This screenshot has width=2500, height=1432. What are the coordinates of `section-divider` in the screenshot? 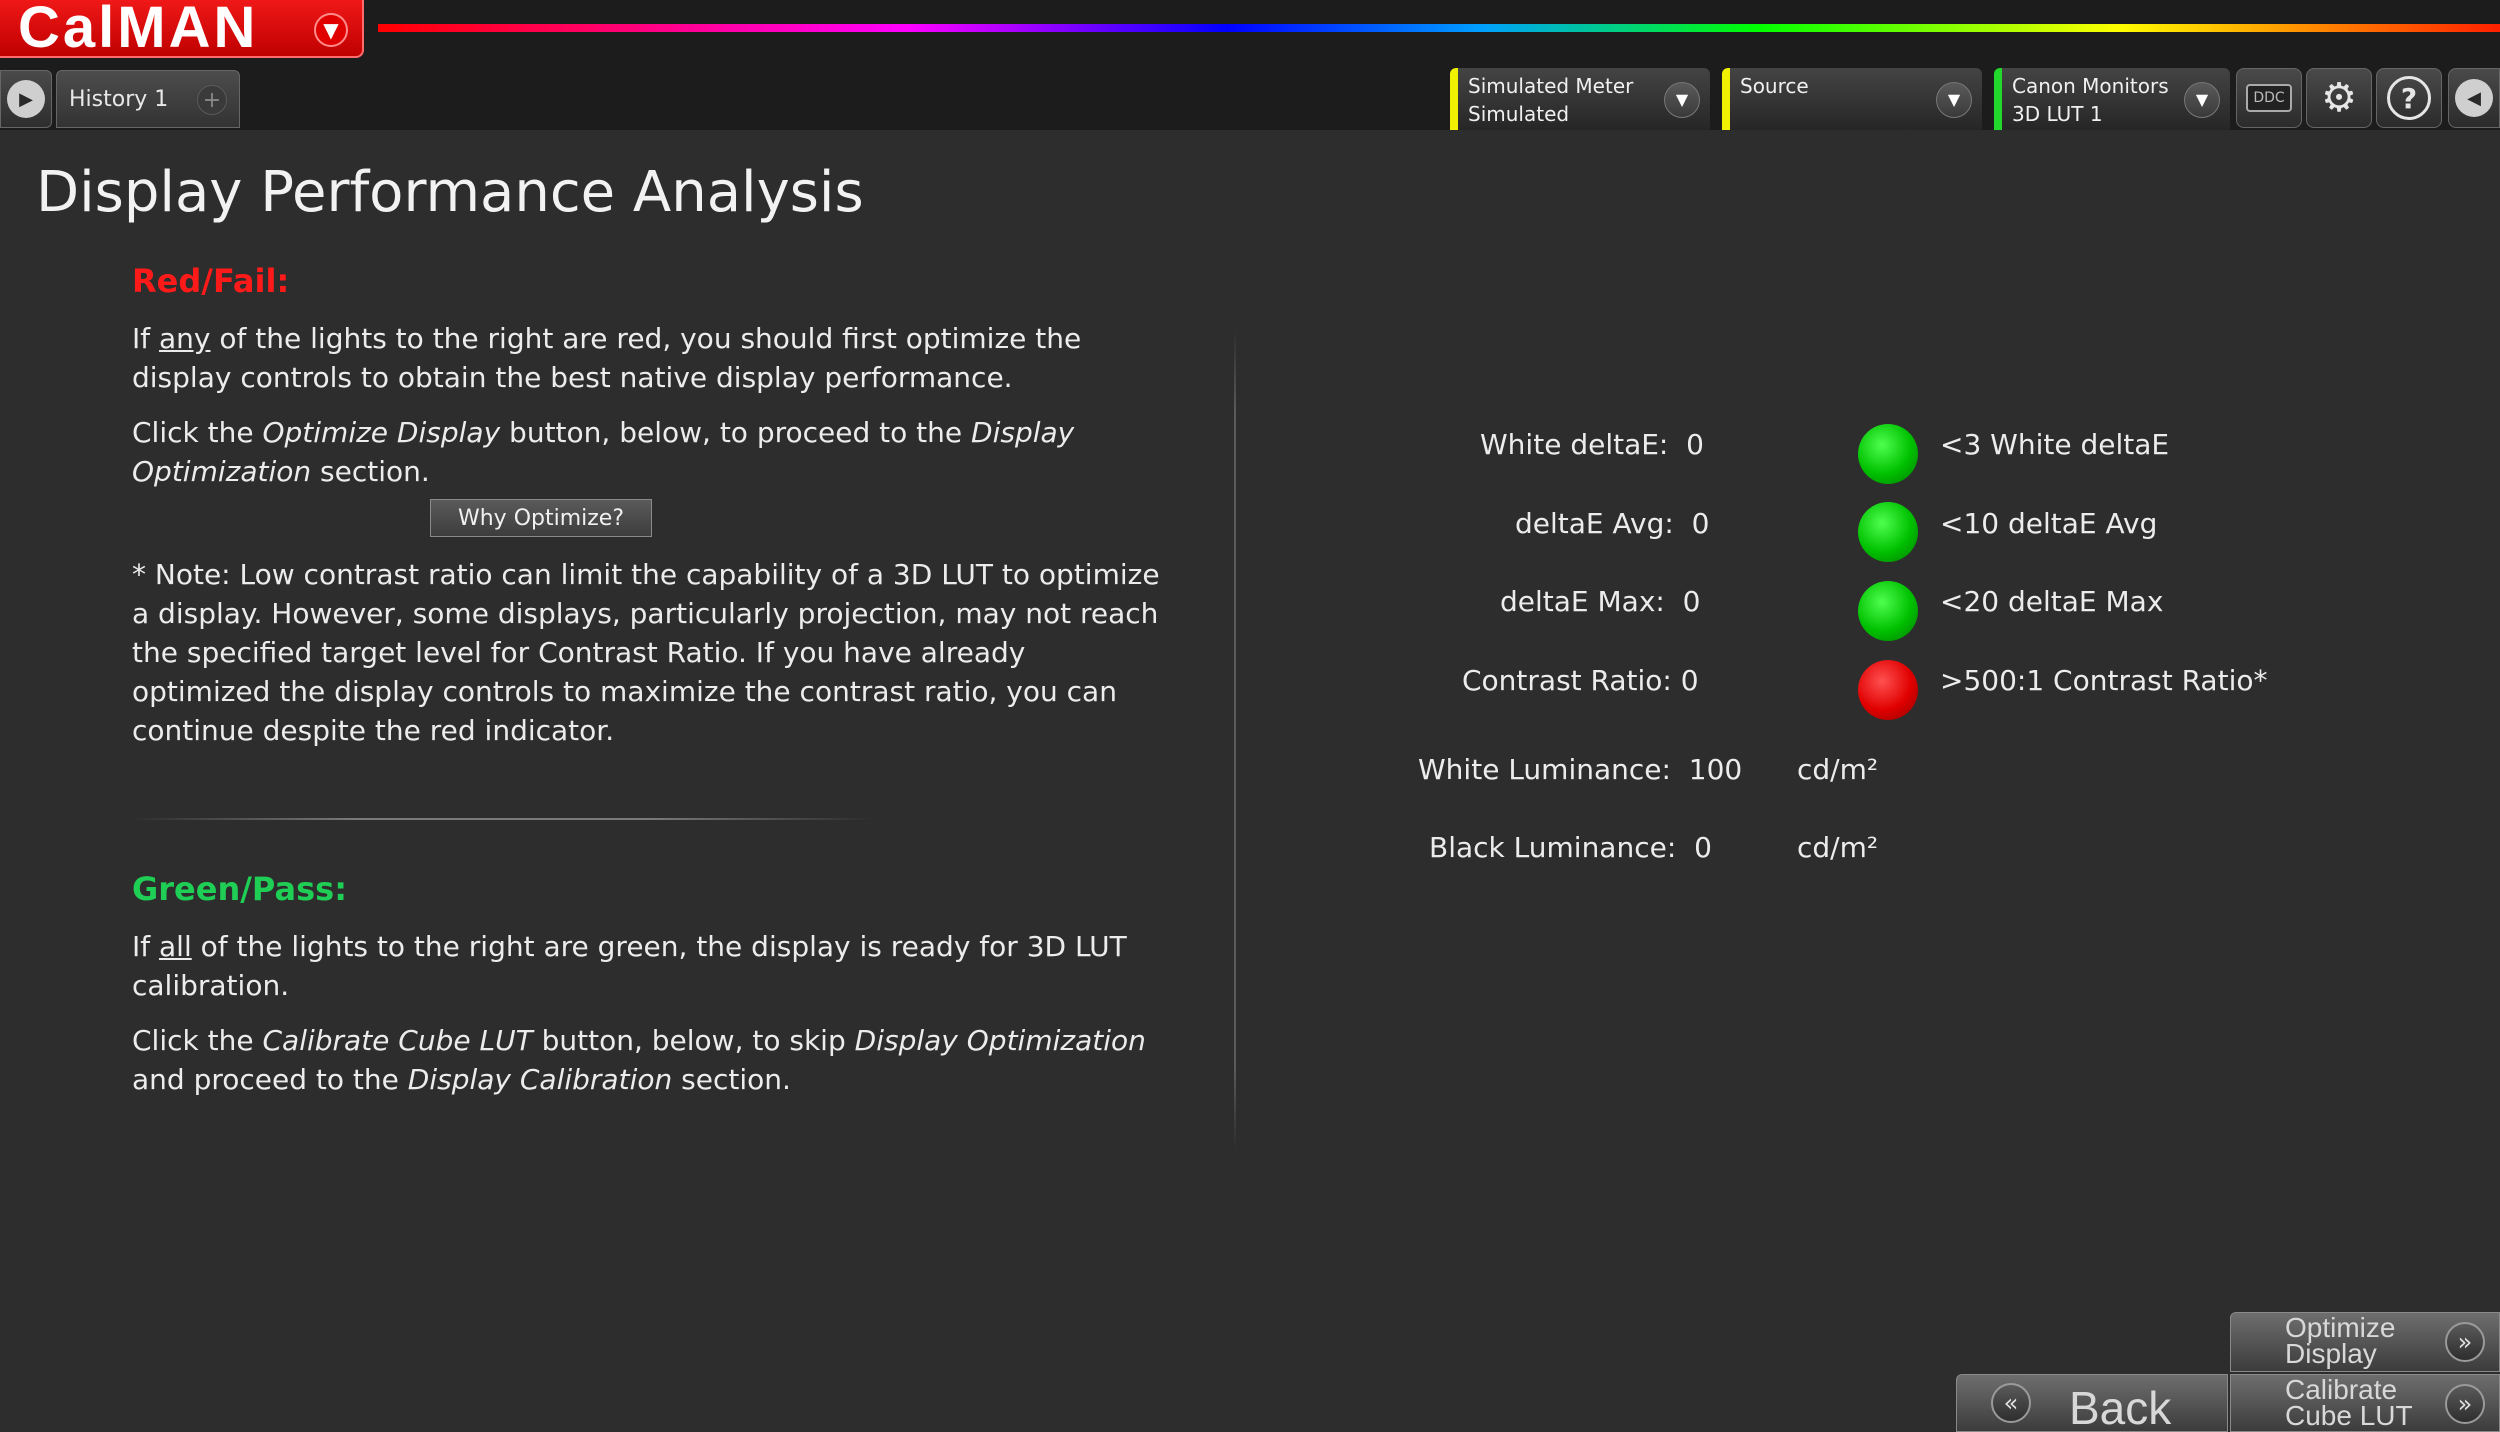 It's located at (502, 819).